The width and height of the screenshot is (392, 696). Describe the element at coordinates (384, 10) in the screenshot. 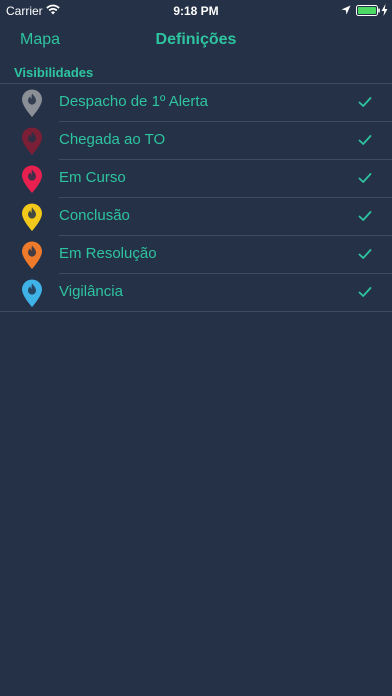

I see `charging-bolt-icon` at that location.